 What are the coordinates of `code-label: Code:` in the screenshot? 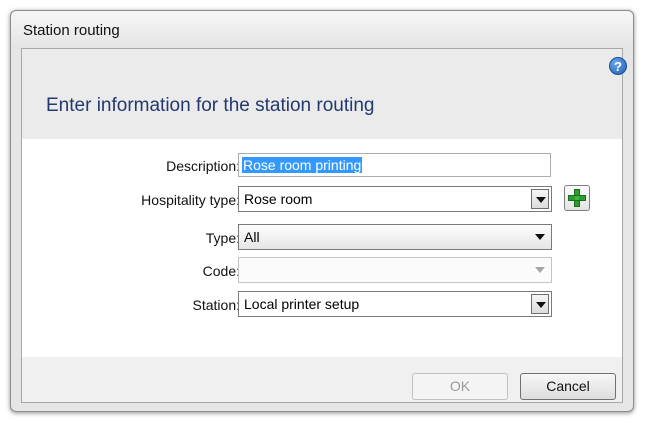 It's located at (221, 271).